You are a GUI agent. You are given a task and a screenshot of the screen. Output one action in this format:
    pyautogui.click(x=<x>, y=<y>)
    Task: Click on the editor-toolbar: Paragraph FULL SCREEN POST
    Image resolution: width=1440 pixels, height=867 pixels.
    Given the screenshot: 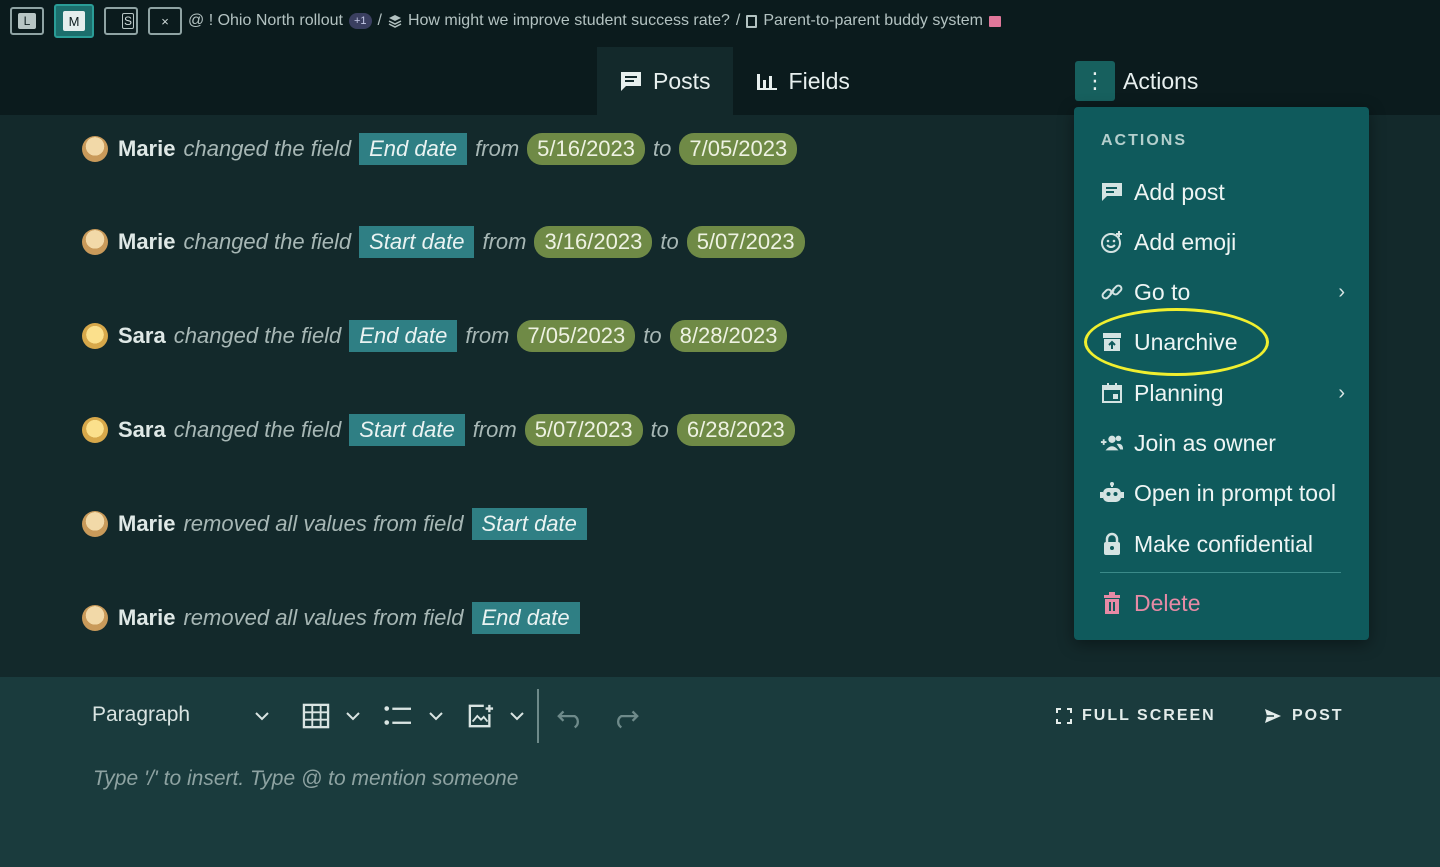 What is the action you would take?
    pyautogui.click(x=720, y=717)
    